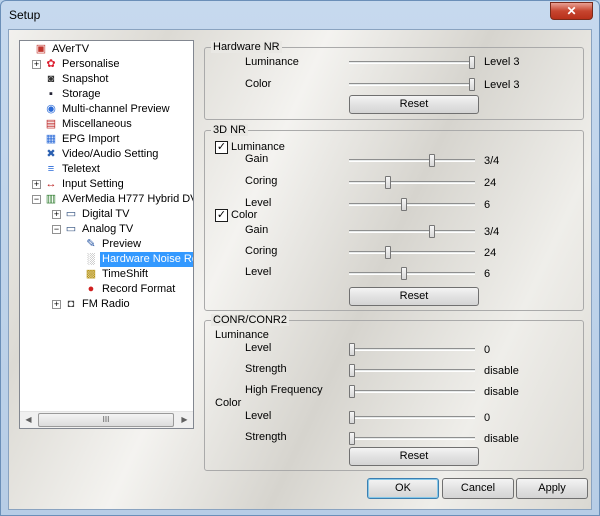 The image size is (600, 516). What do you see at coordinates (244, 215) in the screenshot?
I see `3d-nr-color-label: Color` at bounding box center [244, 215].